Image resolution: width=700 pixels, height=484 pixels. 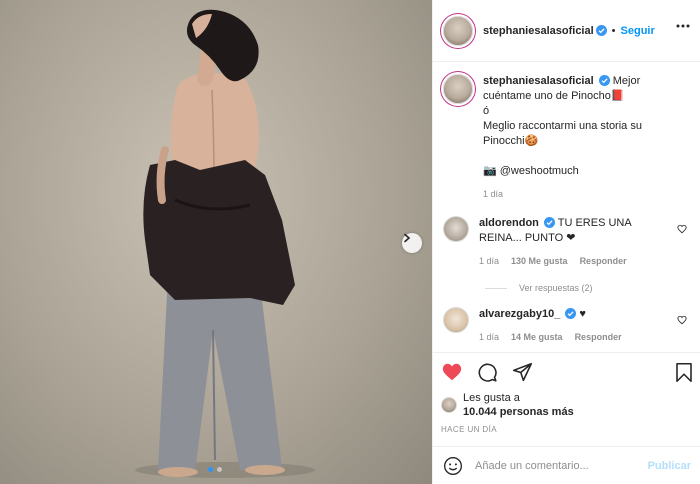 I want to click on likers-avatars, so click(x=449, y=405).